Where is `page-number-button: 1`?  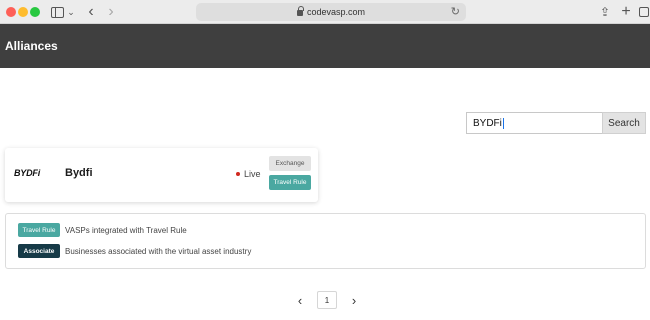
page-number-button: 1 is located at coordinates (327, 300).